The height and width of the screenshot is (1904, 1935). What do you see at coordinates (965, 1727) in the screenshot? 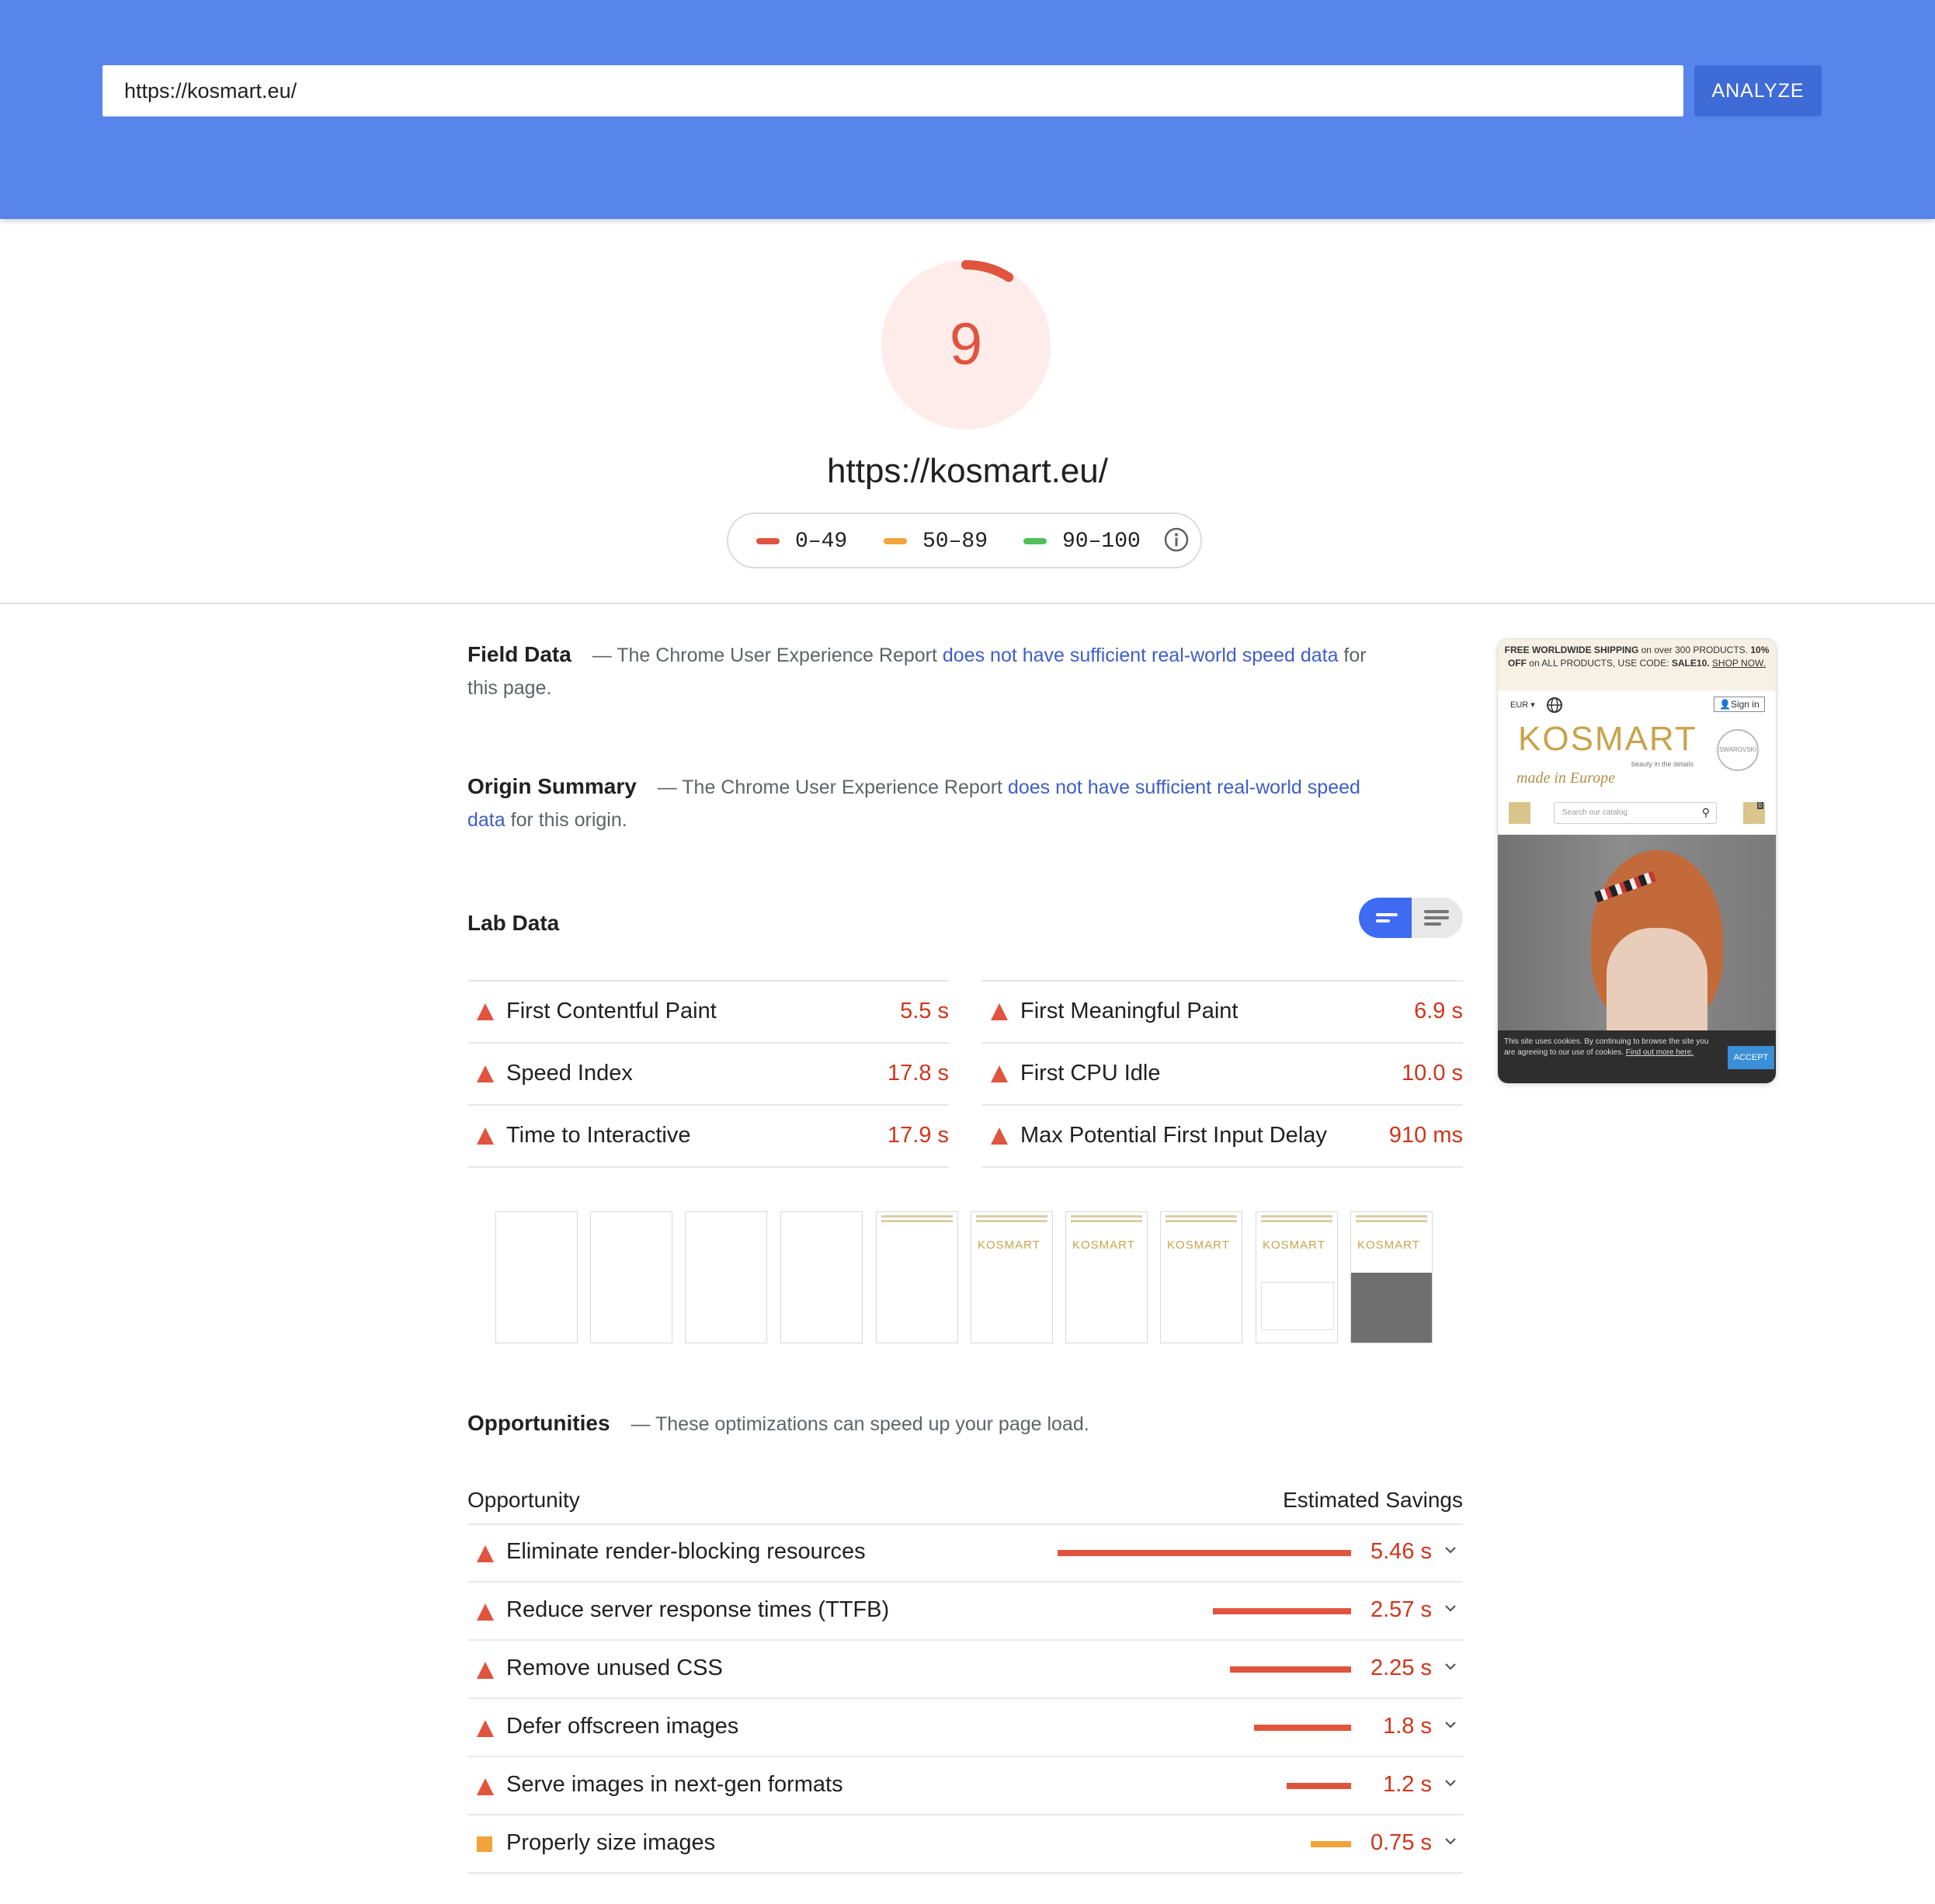
I see `opportunity-row: Defer offscreen images 1.8 s` at bounding box center [965, 1727].